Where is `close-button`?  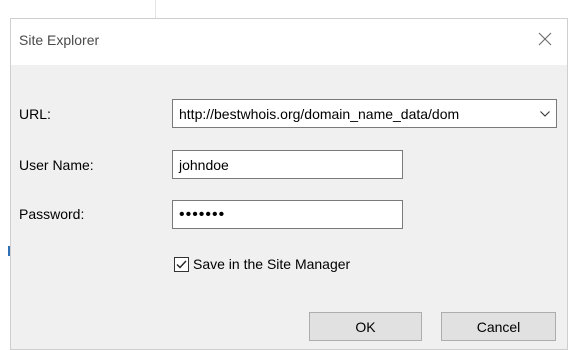
close-button is located at coordinates (545, 39).